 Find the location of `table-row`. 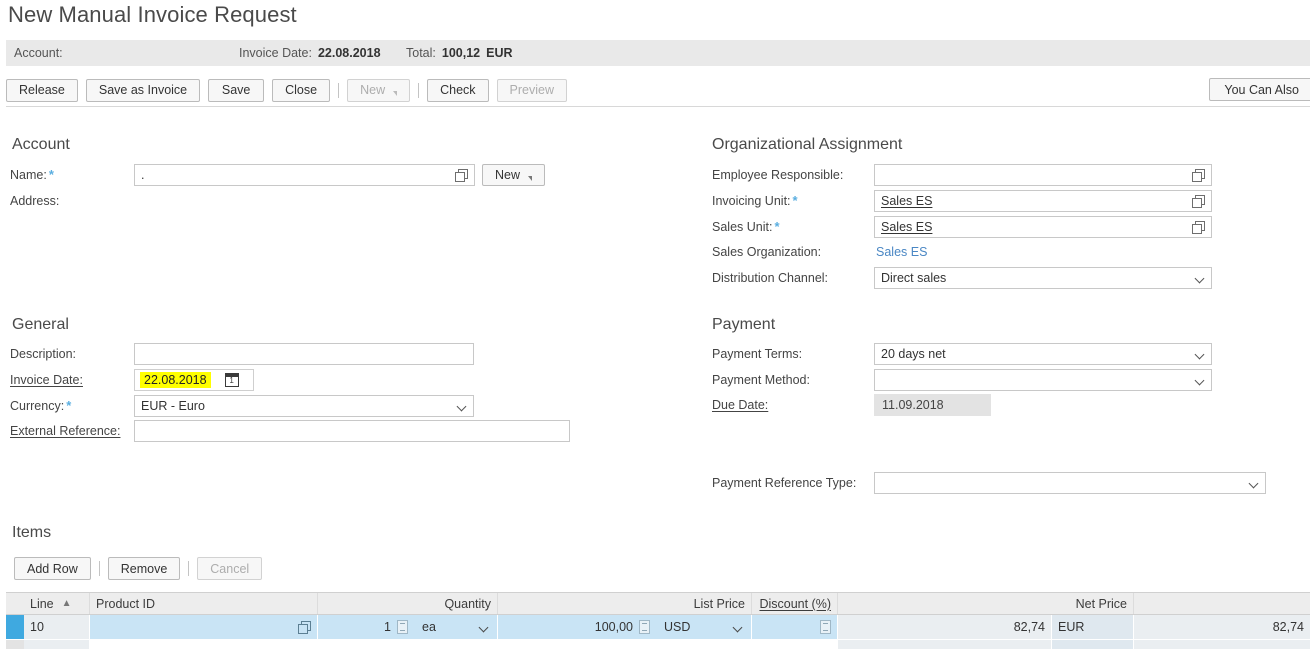

table-row is located at coordinates (658, 644).